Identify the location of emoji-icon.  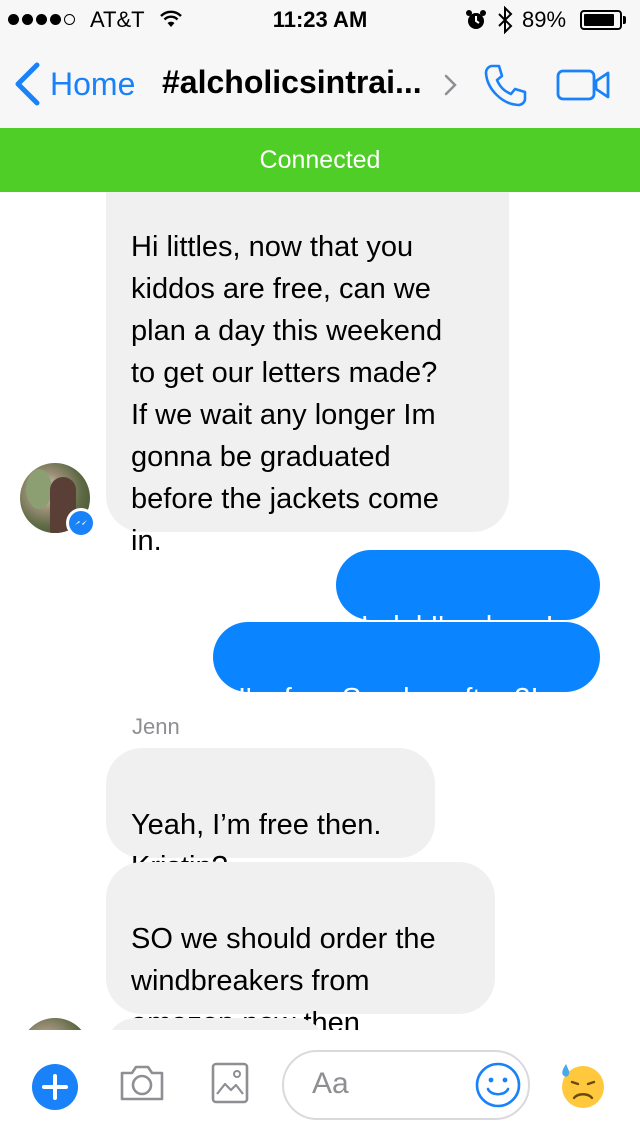
(583, 1087).